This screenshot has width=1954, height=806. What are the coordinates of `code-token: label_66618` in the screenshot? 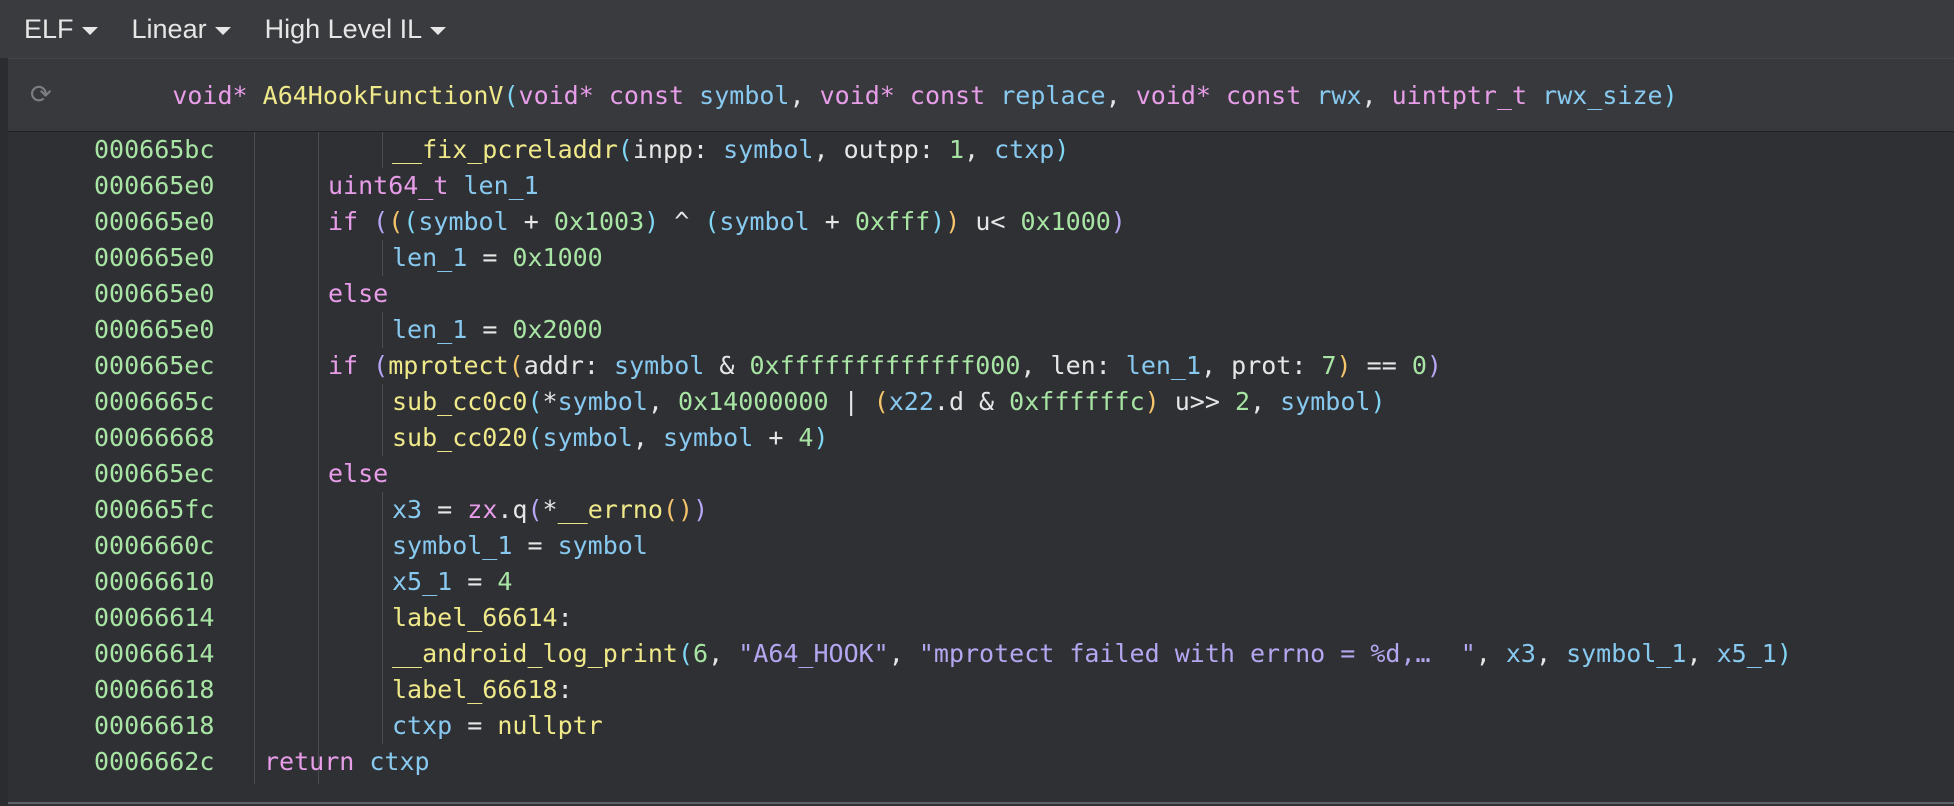 It's located at (475, 689).